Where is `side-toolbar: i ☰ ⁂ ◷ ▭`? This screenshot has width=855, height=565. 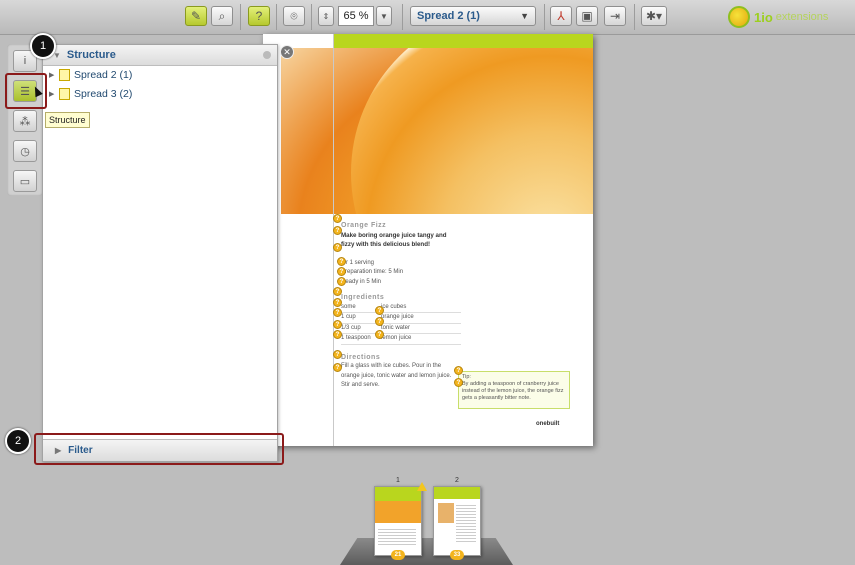 side-toolbar: i ☰ ⁂ ◷ ▭ is located at coordinates (25, 120).